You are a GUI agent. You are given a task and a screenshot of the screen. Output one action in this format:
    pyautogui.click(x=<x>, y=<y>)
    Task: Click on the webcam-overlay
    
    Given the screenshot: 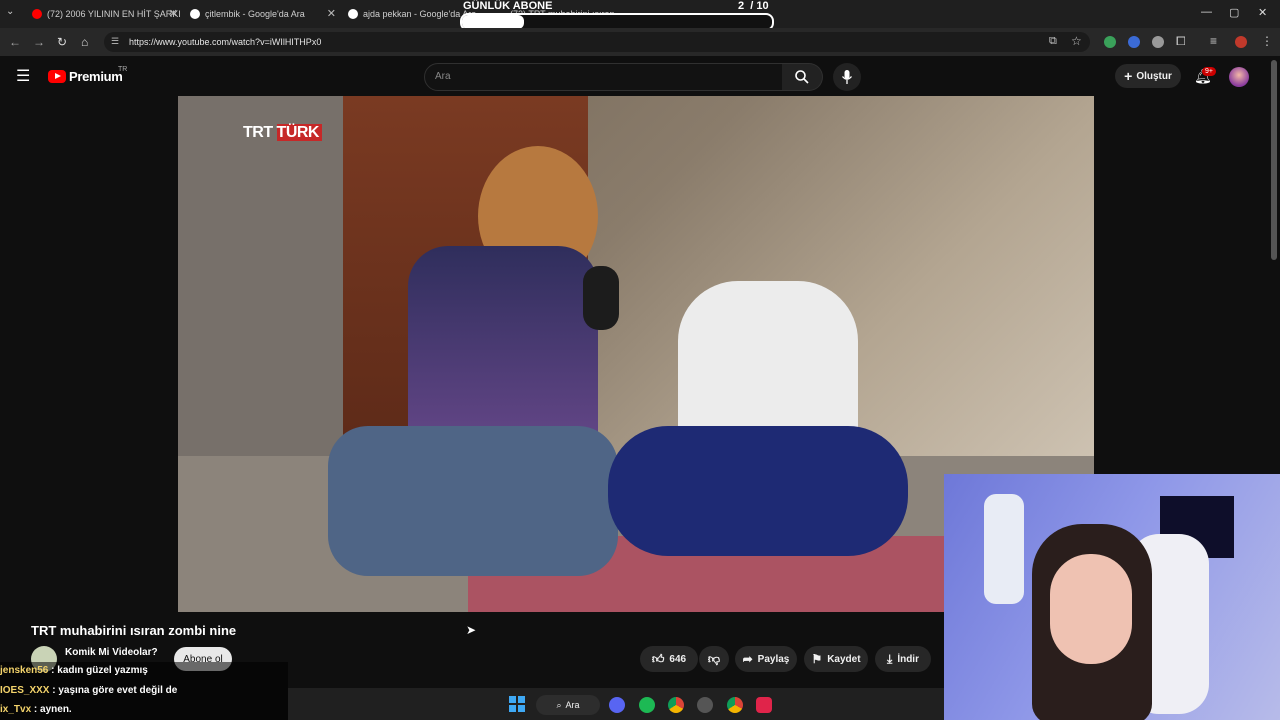 What is the action you would take?
    pyautogui.click(x=1112, y=597)
    